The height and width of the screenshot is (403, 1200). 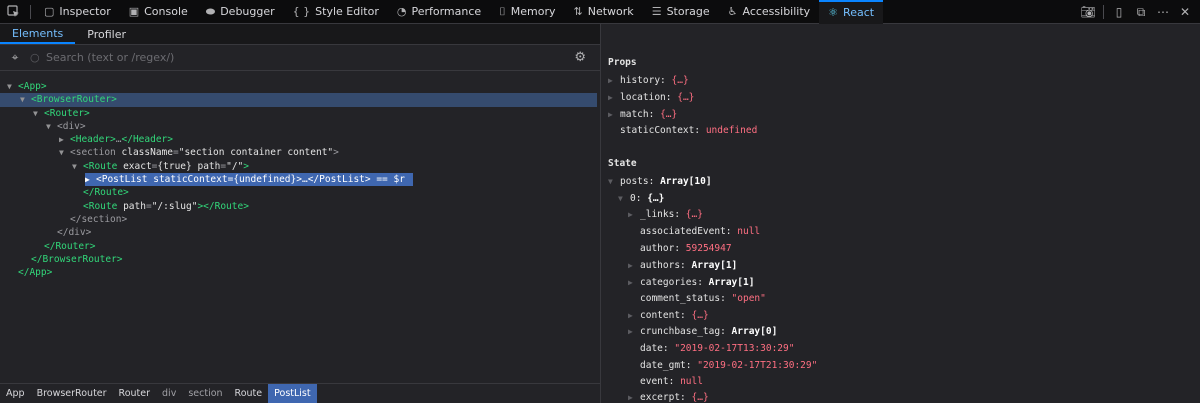 I want to click on breadcrumb-browser-router: BrowserRouter, so click(x=72, y=393).